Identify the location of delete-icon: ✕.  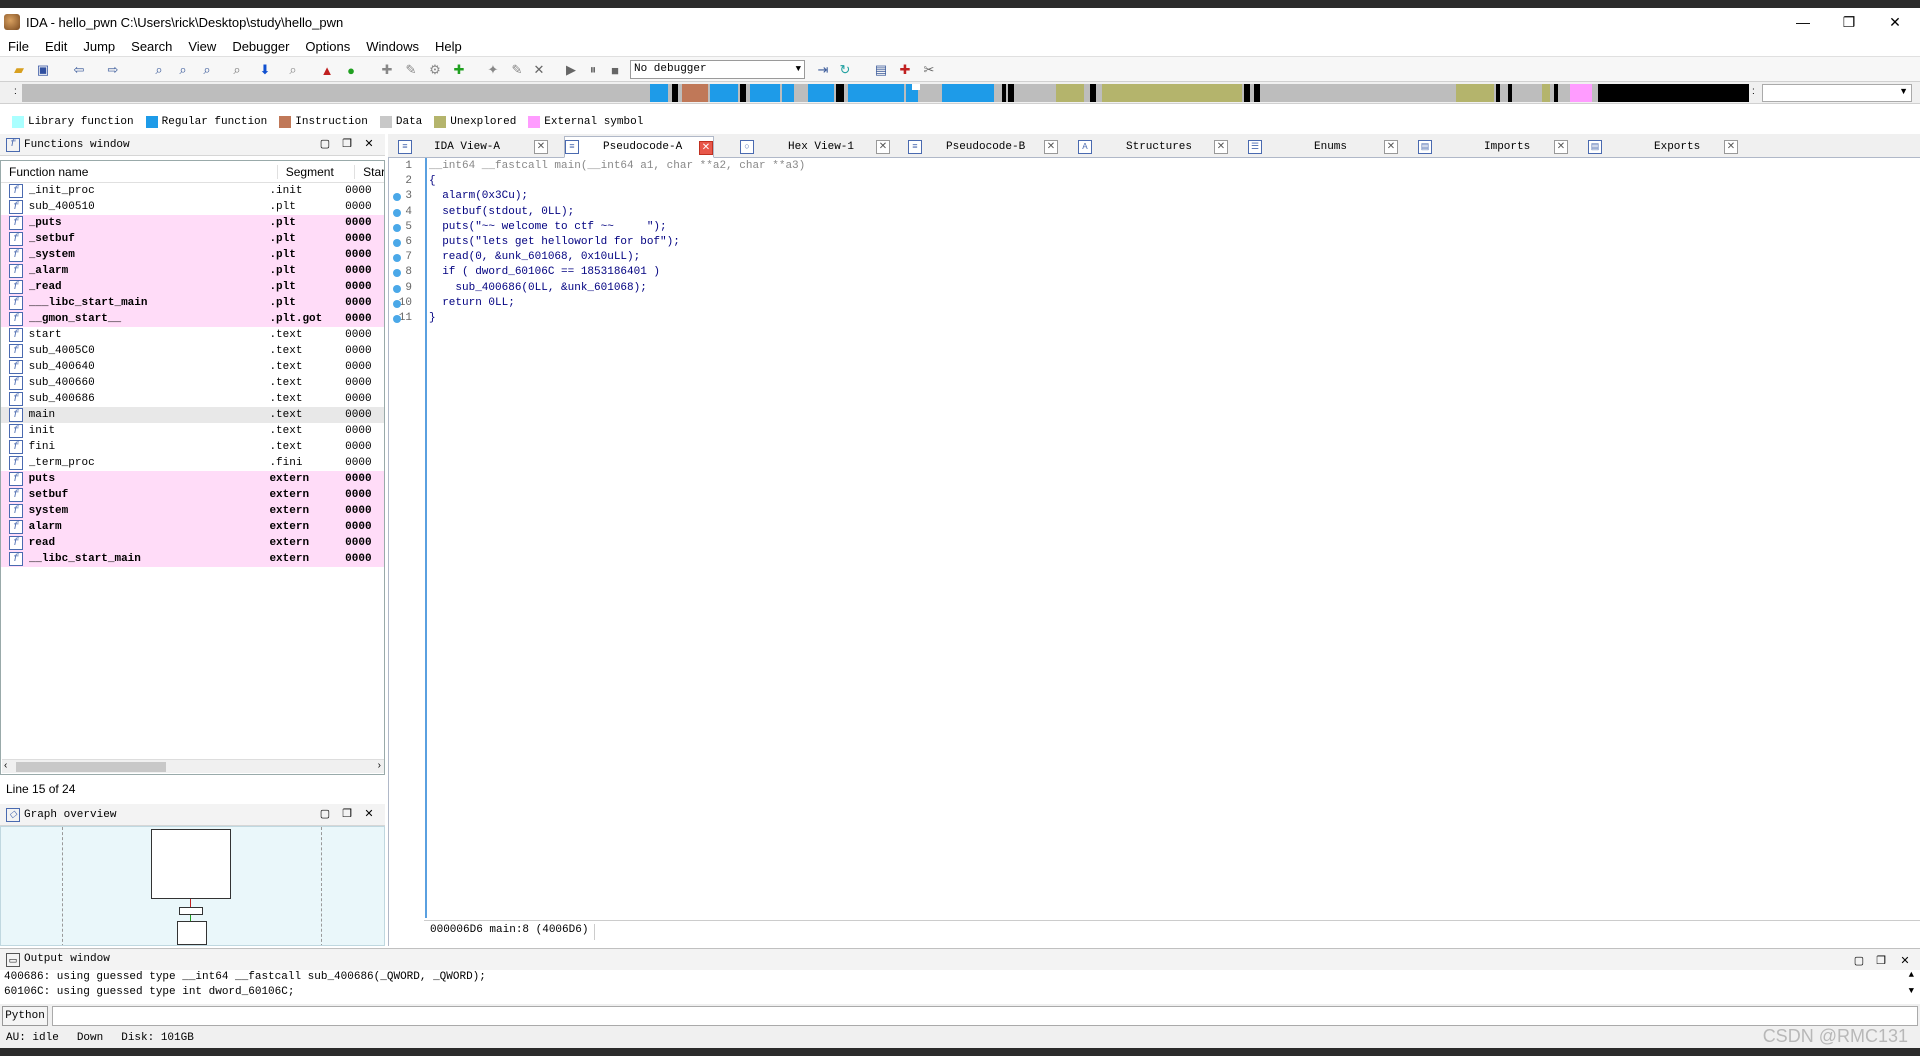
(539, 70).